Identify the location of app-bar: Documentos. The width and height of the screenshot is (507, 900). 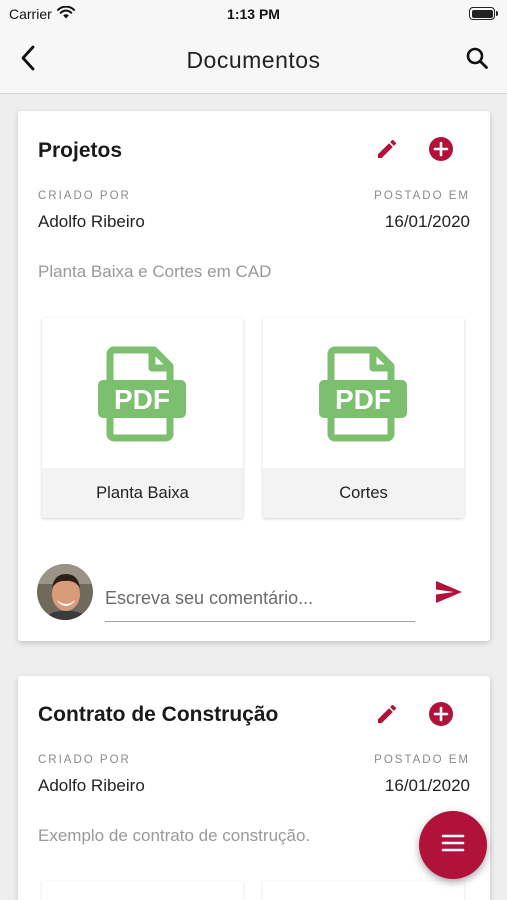
(253, 61).